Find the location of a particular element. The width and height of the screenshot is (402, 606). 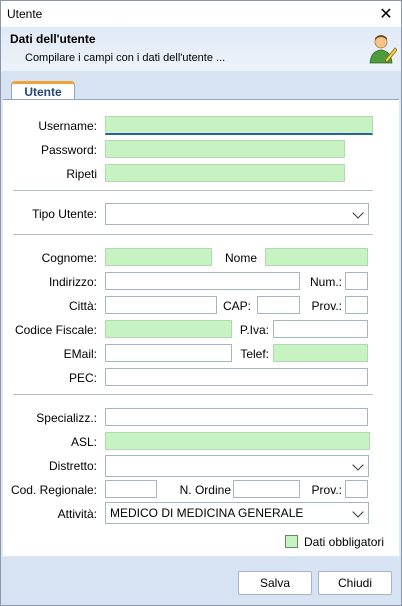

nome-label: Nome is located at coordinates (240, 258).